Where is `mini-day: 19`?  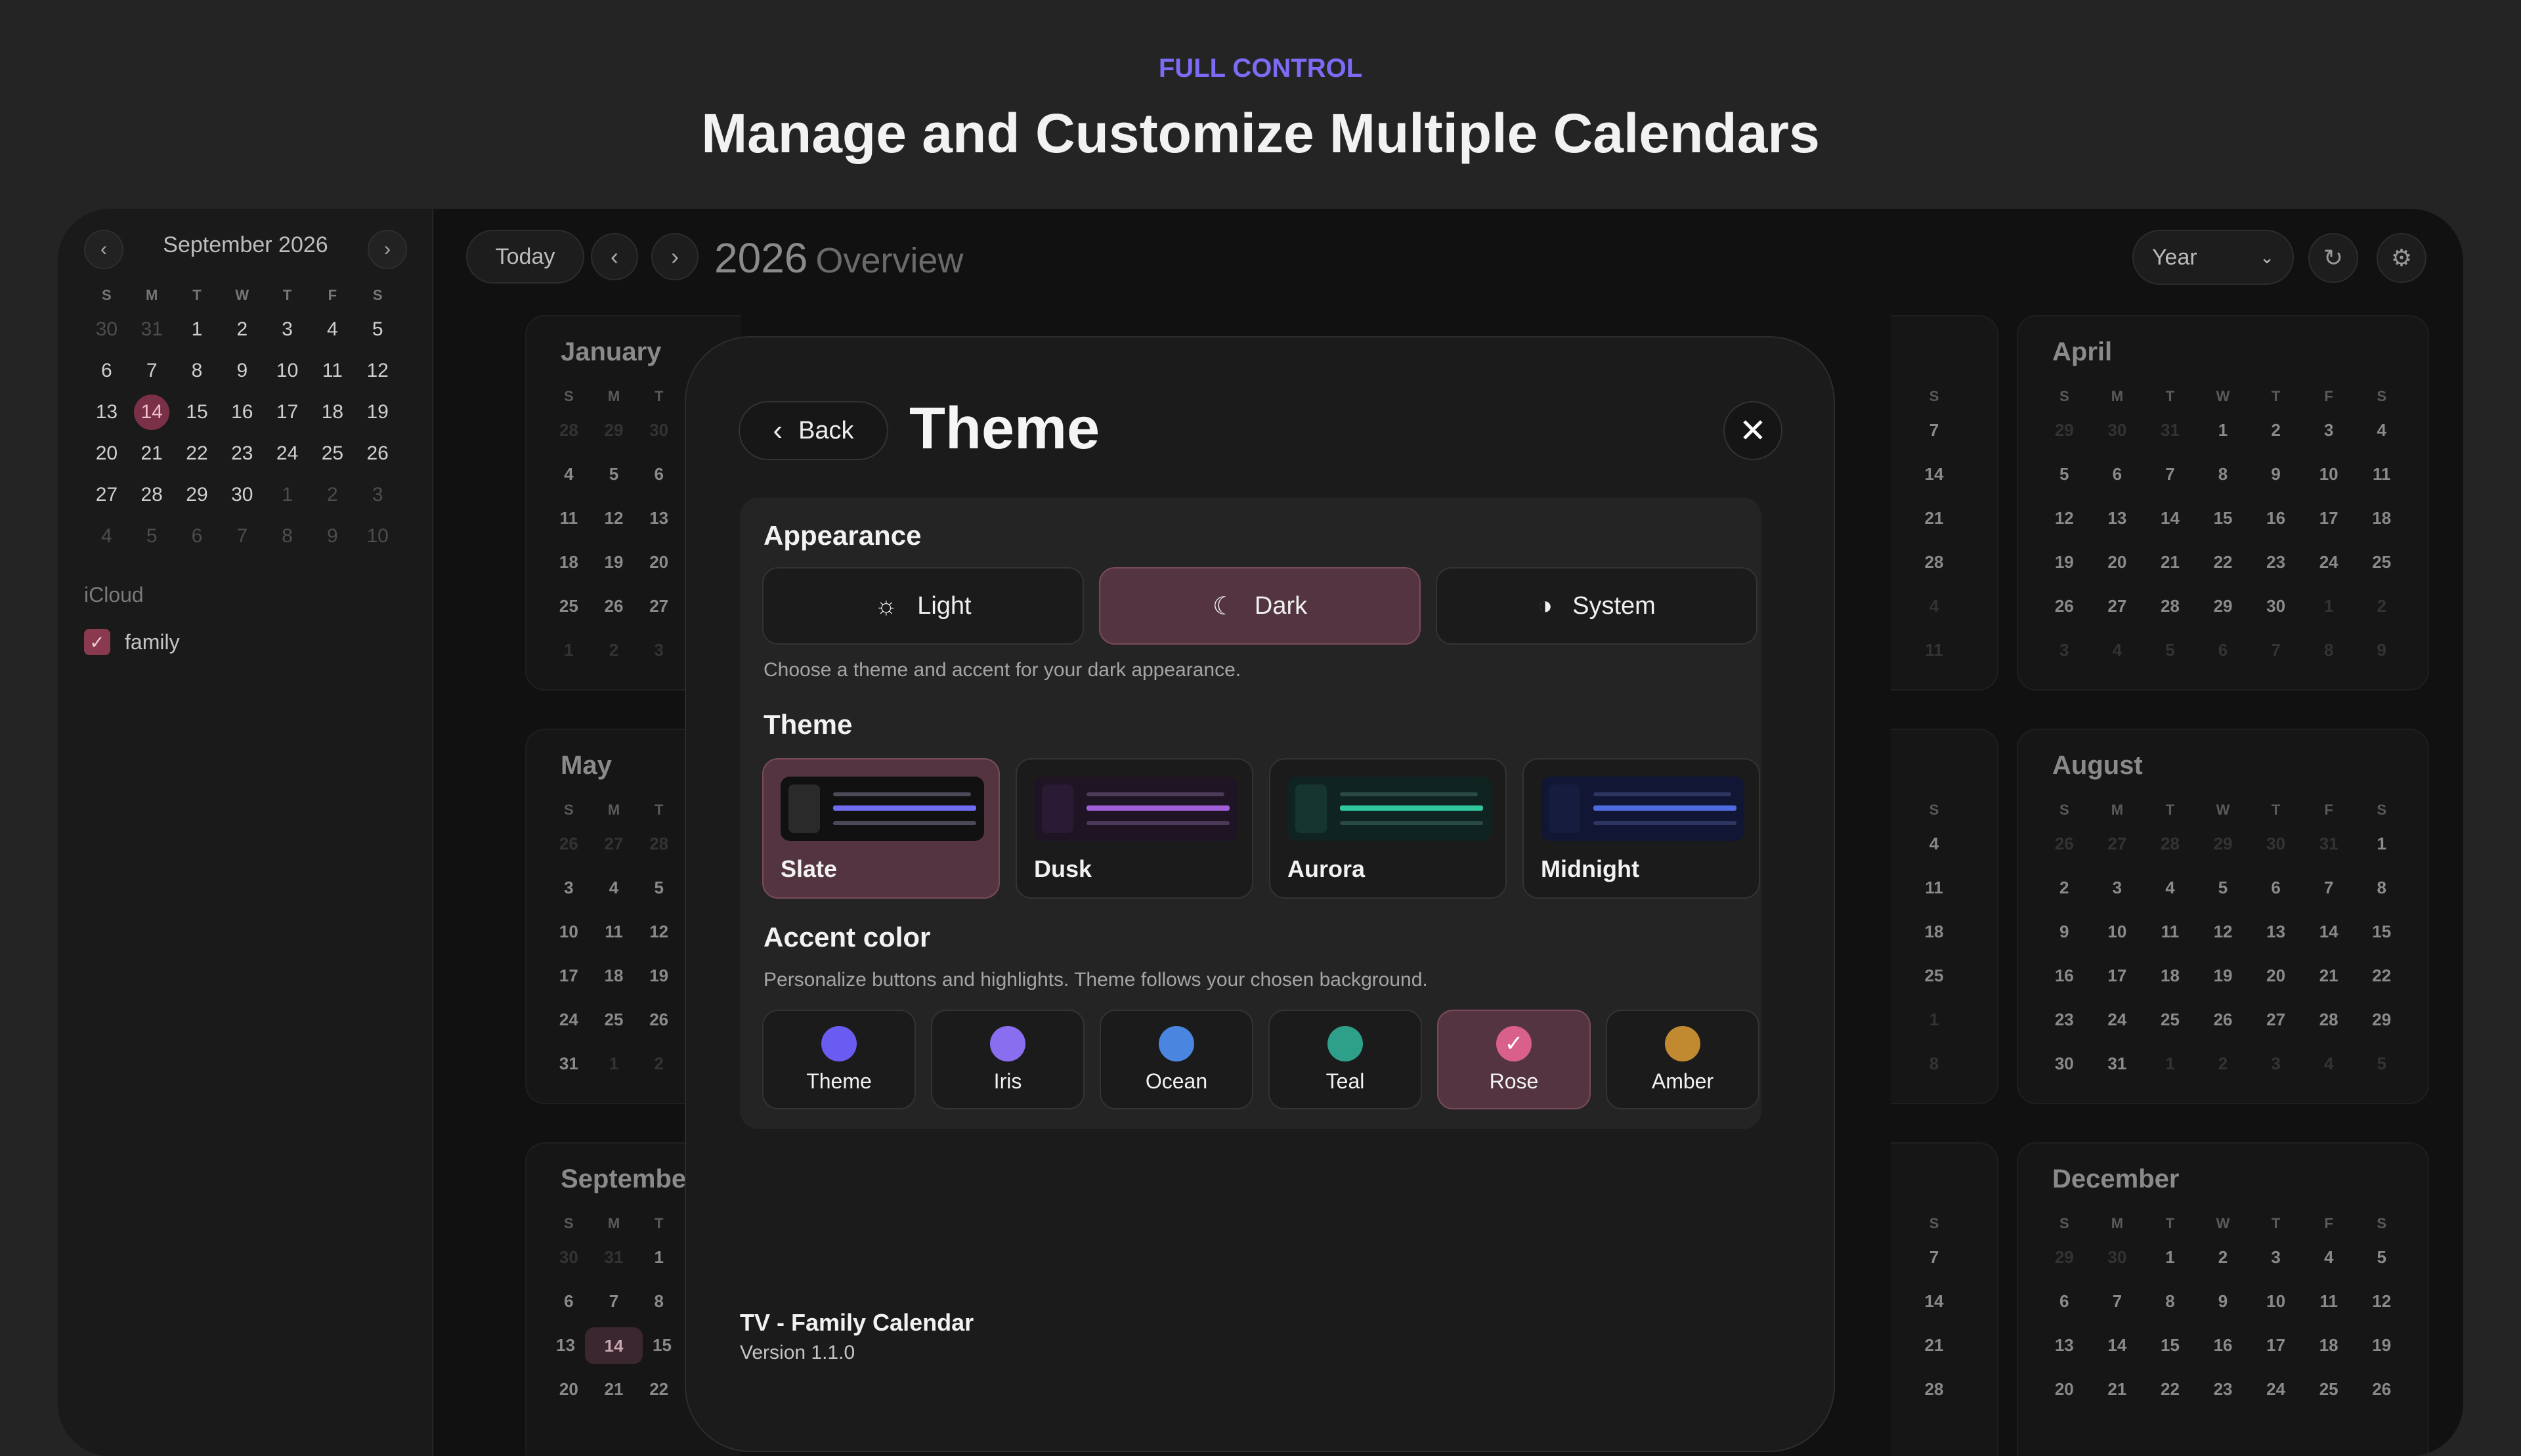 mini-day: 19 is located at coordinates (377, 412).